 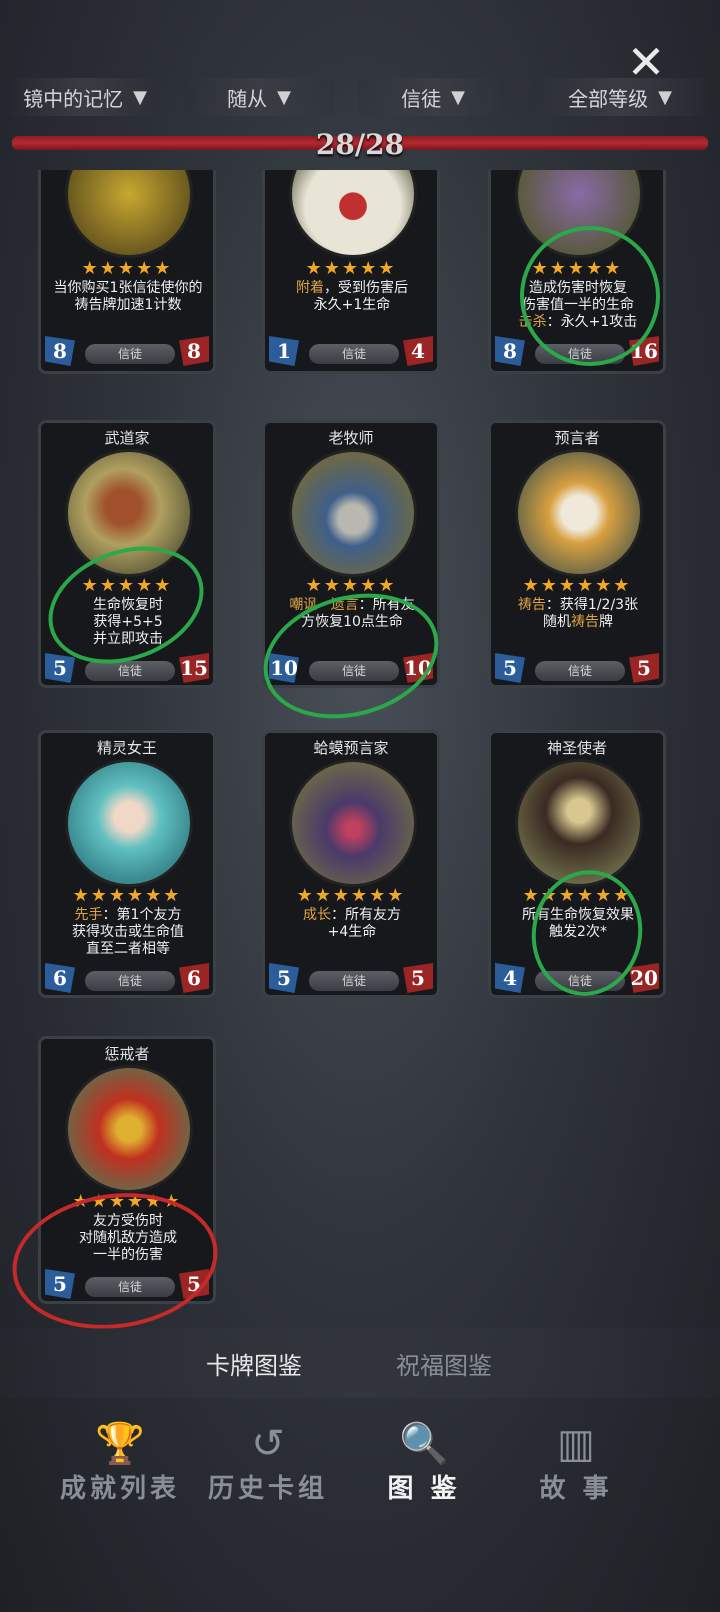 What do you see at coordinates (578, 923) in the screenshot?
I see `card-description: 所有生命恢复效果 触发2次*` at bounding box center [578, 923].